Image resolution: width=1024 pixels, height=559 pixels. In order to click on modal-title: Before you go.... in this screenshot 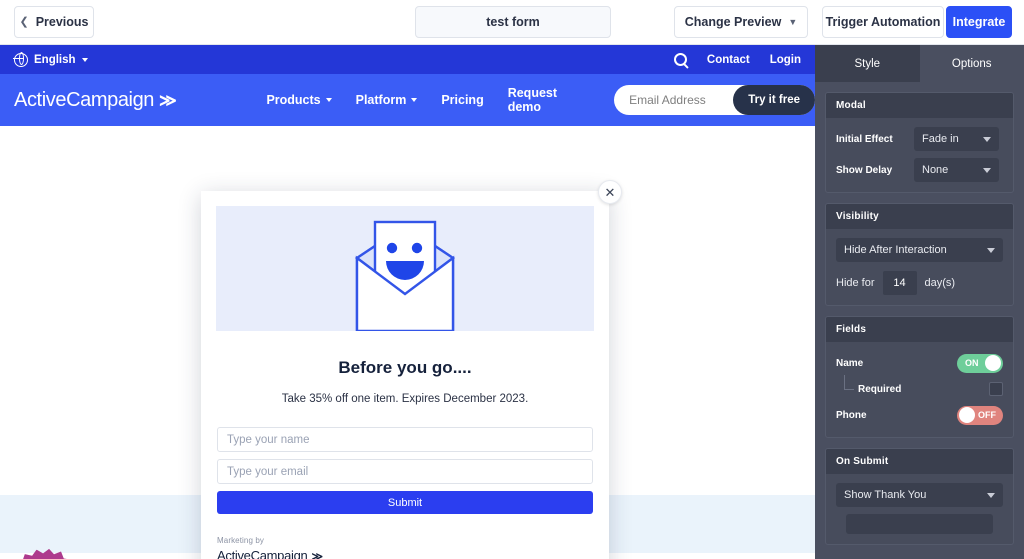, I will do `click(405, 367)`.